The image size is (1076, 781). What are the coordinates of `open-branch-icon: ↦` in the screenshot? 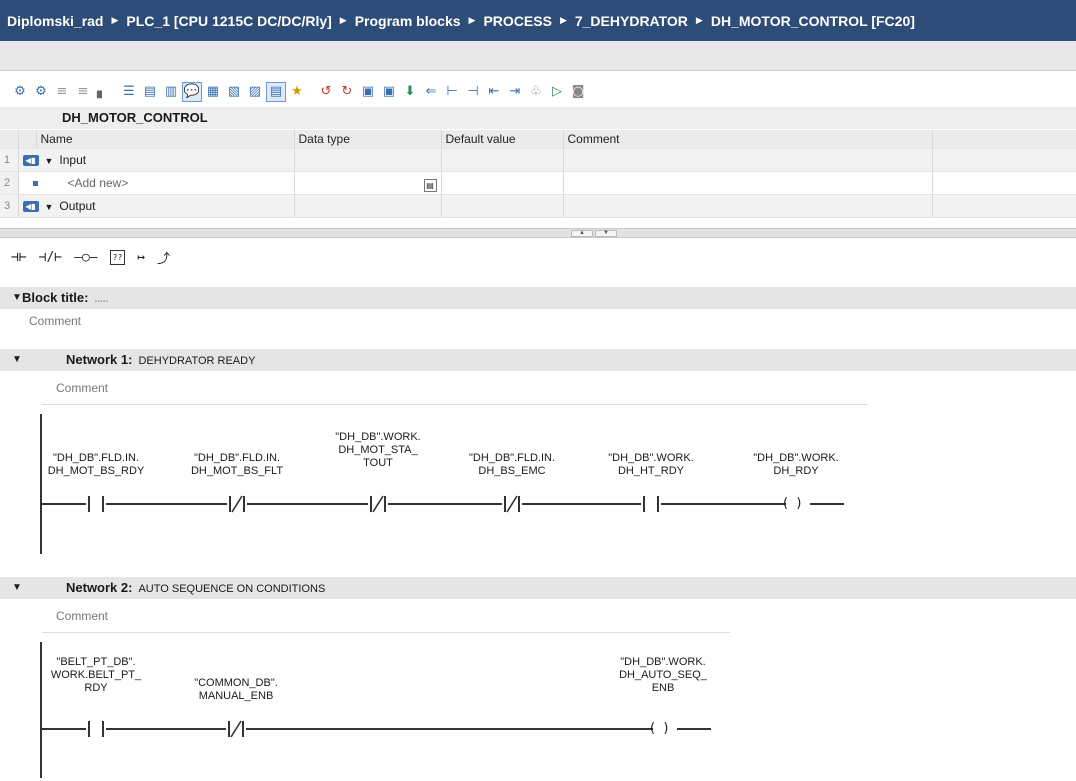 It's located at (141, 257).